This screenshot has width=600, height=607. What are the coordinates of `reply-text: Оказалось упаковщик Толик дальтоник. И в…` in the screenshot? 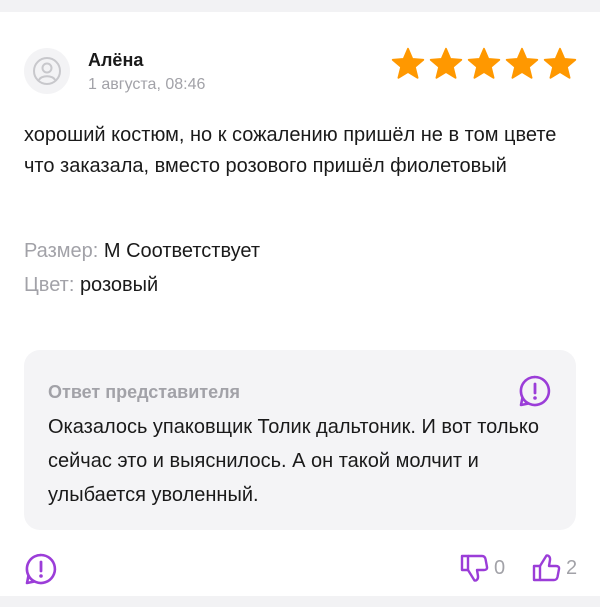 It's located at (294, 461).